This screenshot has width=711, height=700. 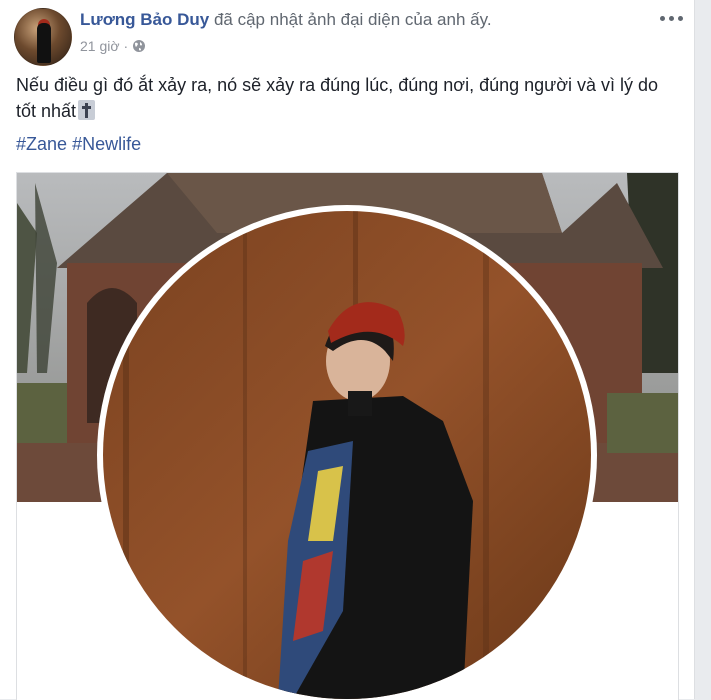 What do you see at coordinates (139, 46) in the screenshot?
I see `globe-icon` at bounding box center [139, 46].